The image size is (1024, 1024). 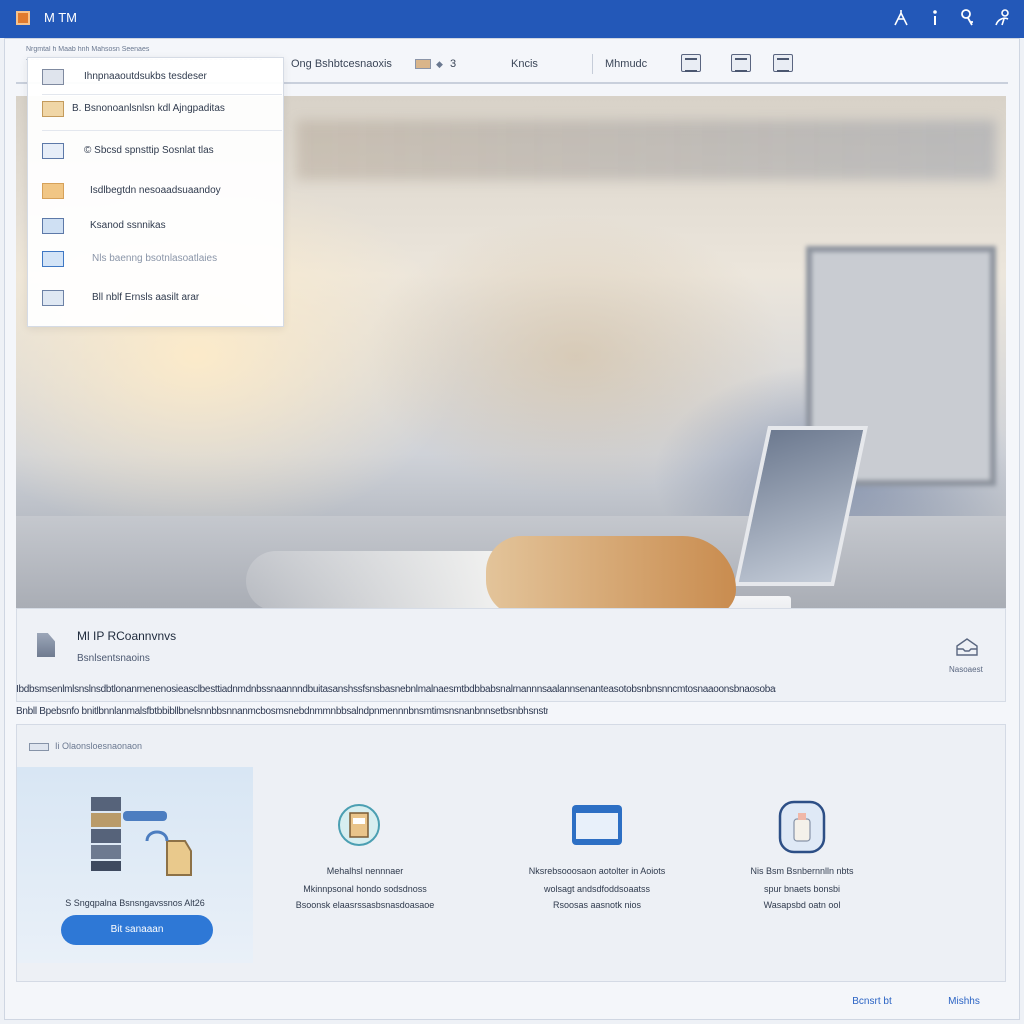 I want to click on hero-arm, so click(x=386, y=579).